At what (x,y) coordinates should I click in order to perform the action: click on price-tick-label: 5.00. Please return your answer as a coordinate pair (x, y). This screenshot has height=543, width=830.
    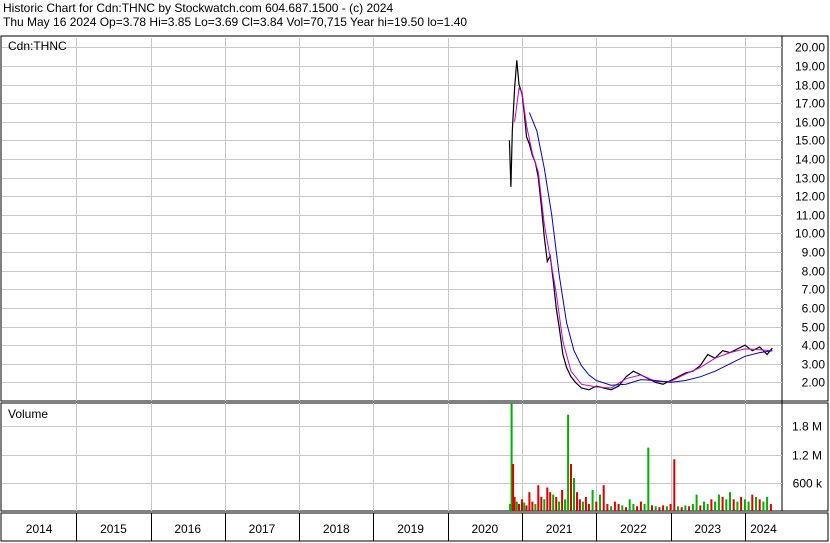
    Looking at the image, I should click on (814, 328).